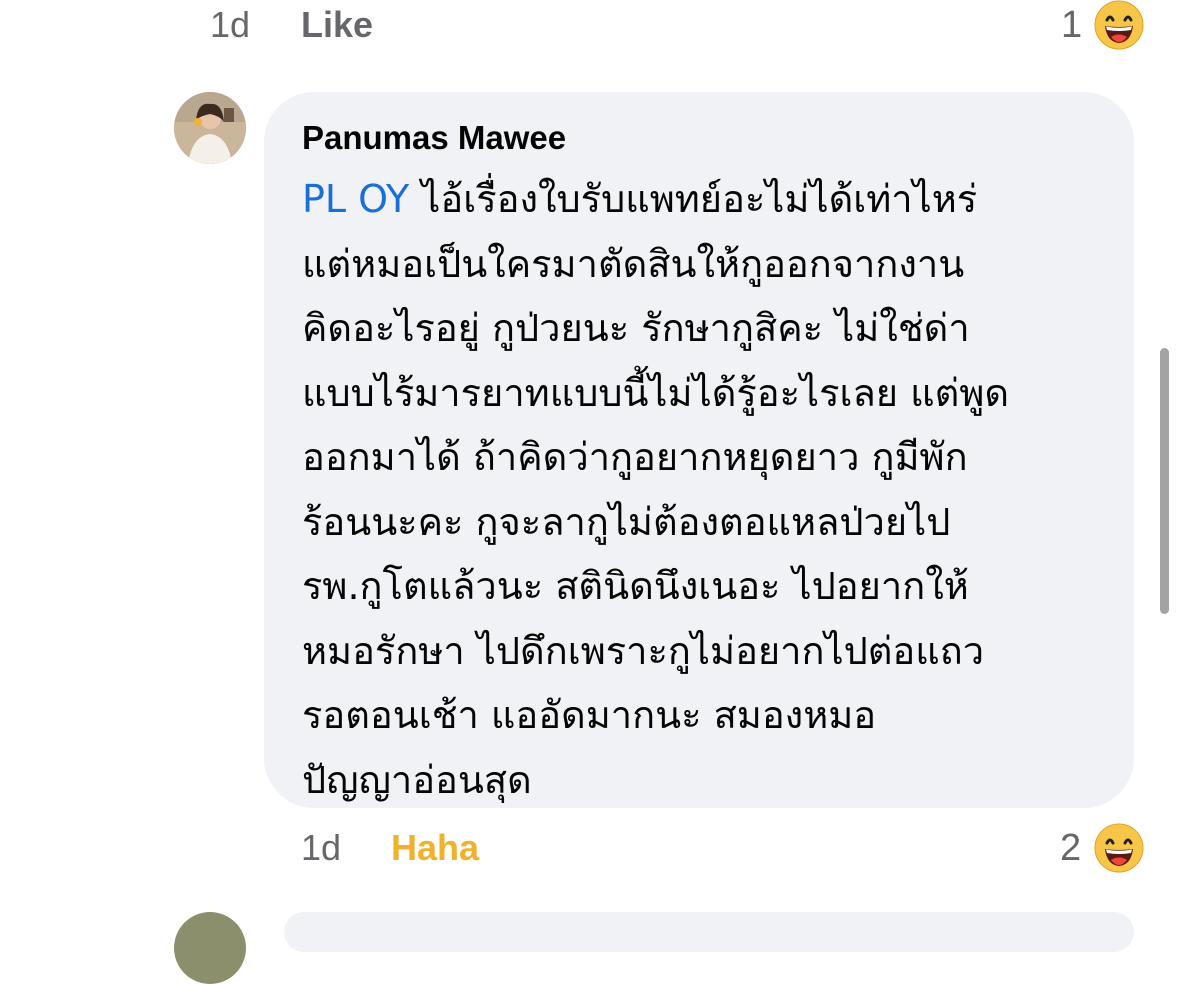  I want to click on profile-photo, so click(210, 128).